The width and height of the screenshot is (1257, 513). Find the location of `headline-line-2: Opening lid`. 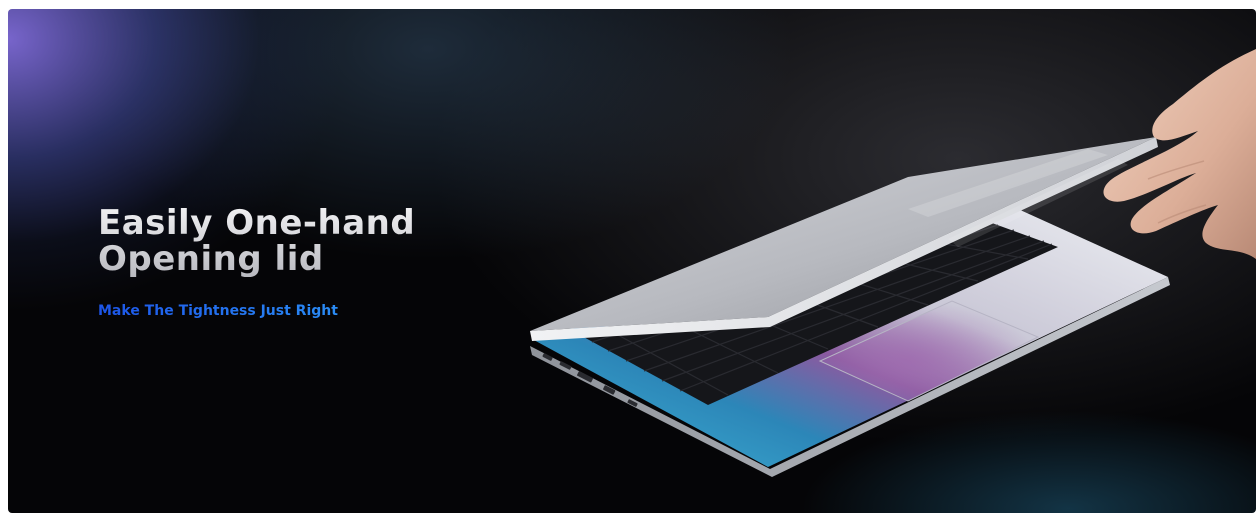

headline-line-2: Opening lid is located at coordinates (211, 259).